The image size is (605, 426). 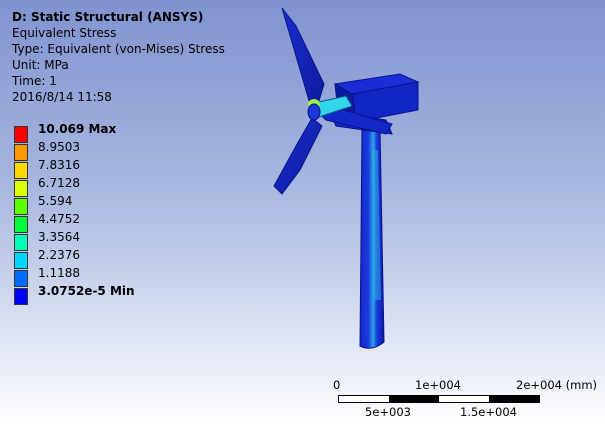 I want to click on scale-label-5e3: 5e+003, so click(x=388, y=412).